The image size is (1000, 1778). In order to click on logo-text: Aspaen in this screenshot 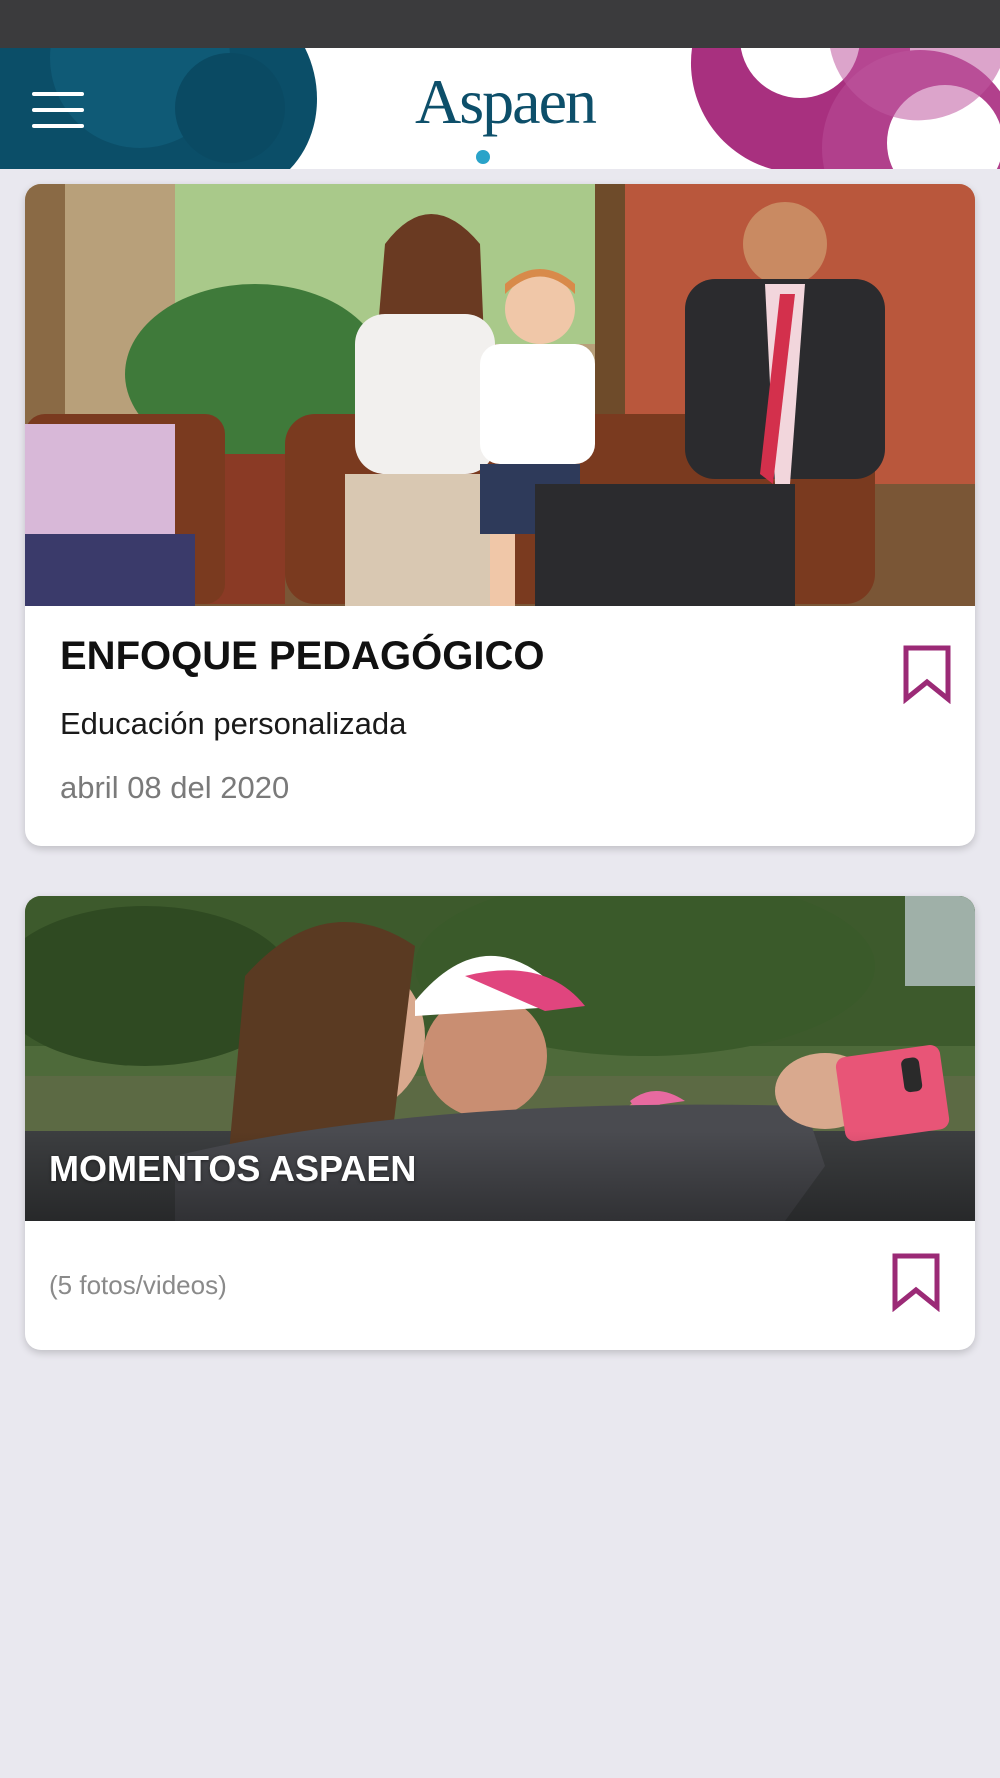, I will do `click(506, 101)`.